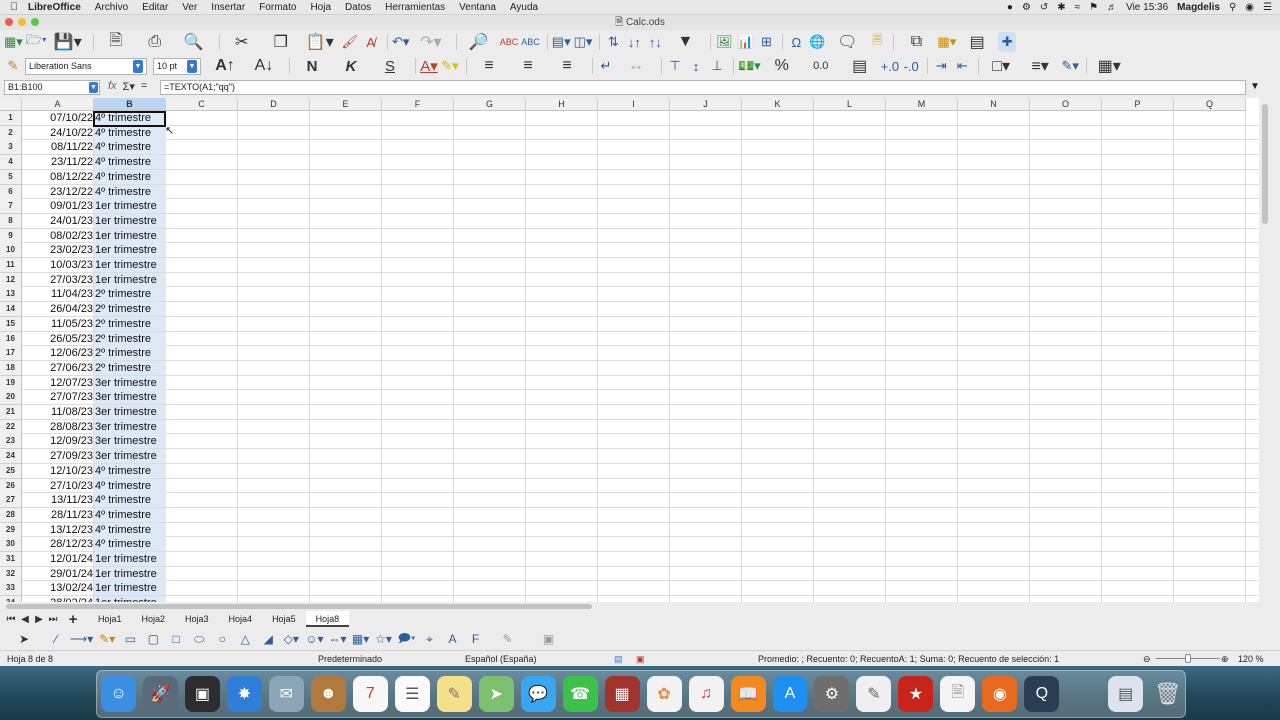  Describe the element at coordinates (58, 353) in the screenshot. I see `cell-date: 12/06/23` at that location.